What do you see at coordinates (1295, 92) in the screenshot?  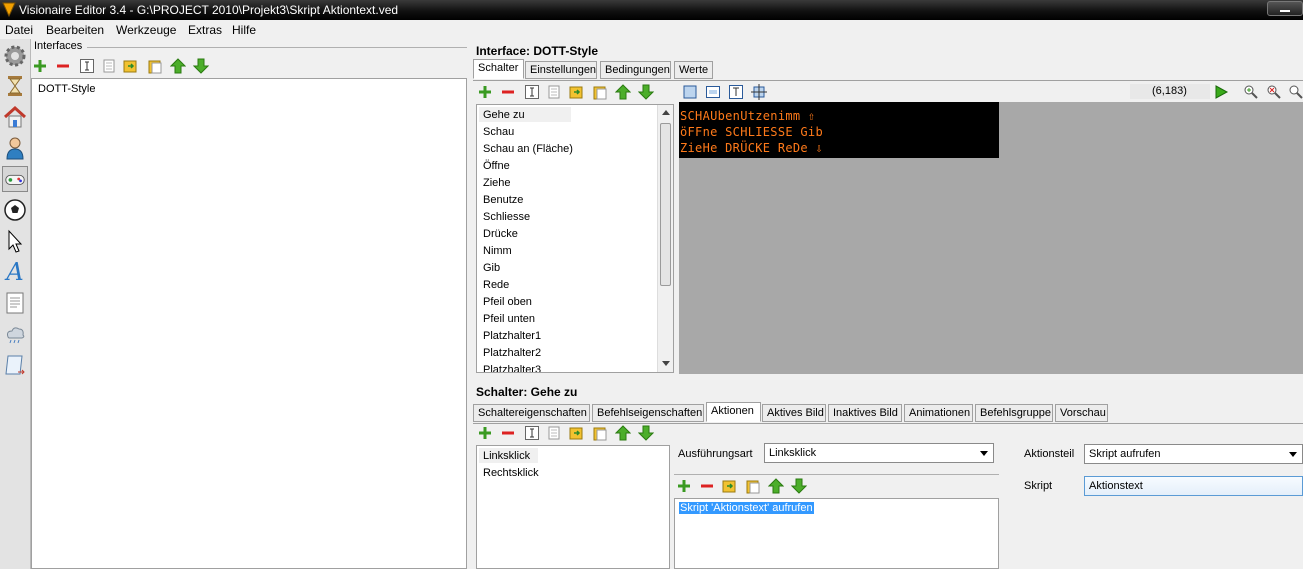 I see `zoom-out-icon` at bounding box center [1295, 92].